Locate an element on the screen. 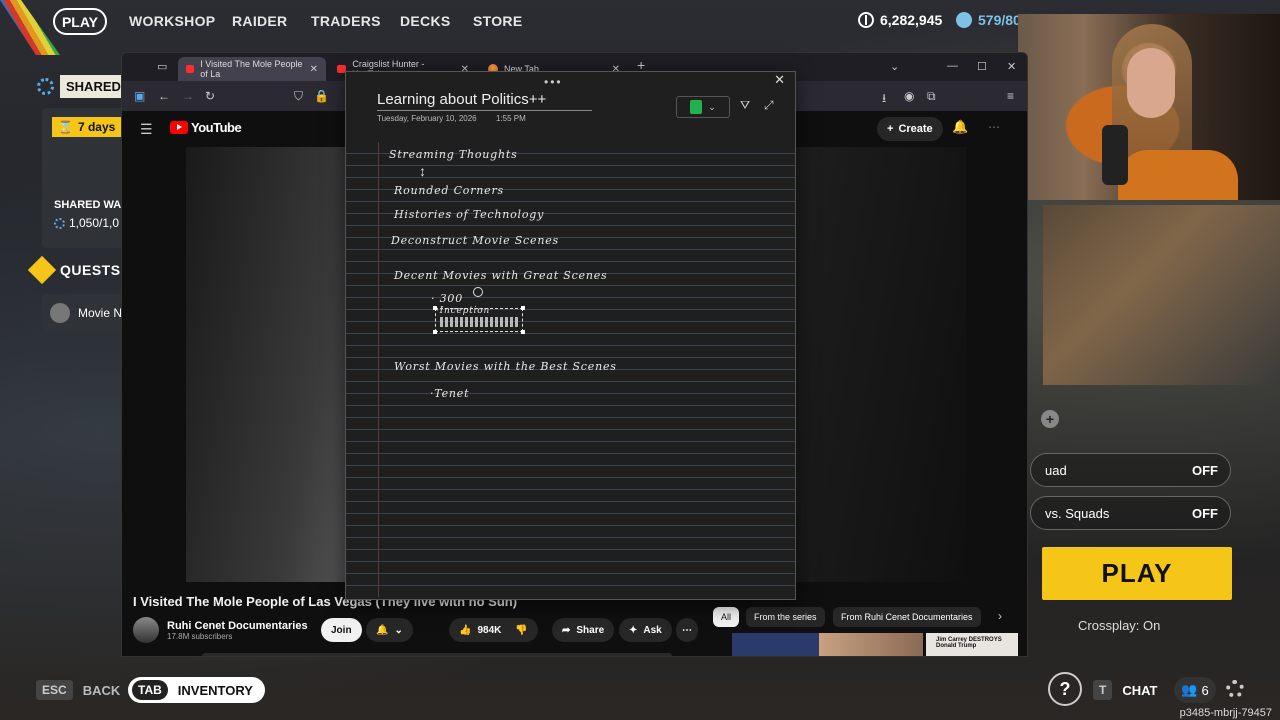 The image size is (1280, 720). margin-line is located at coordinates (378, 369).